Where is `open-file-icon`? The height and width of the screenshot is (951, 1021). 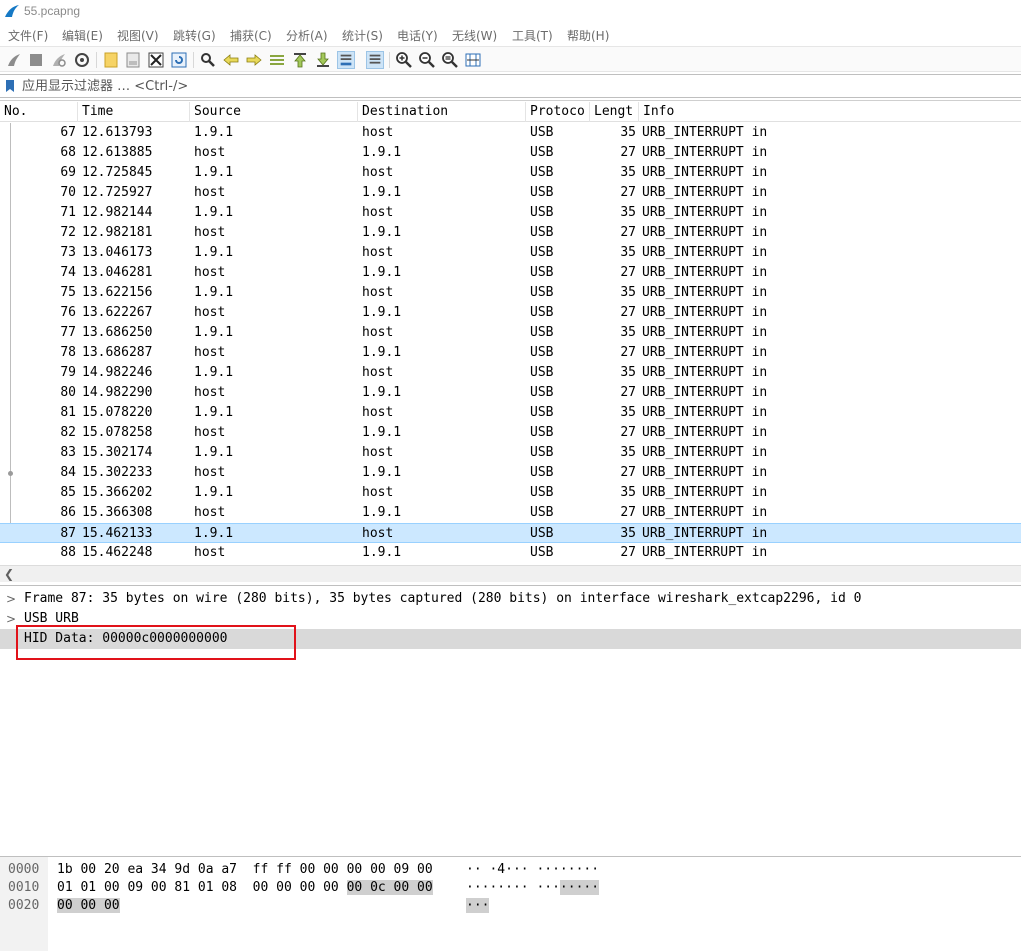 open-file-icon is located at coordinates (111, 60).